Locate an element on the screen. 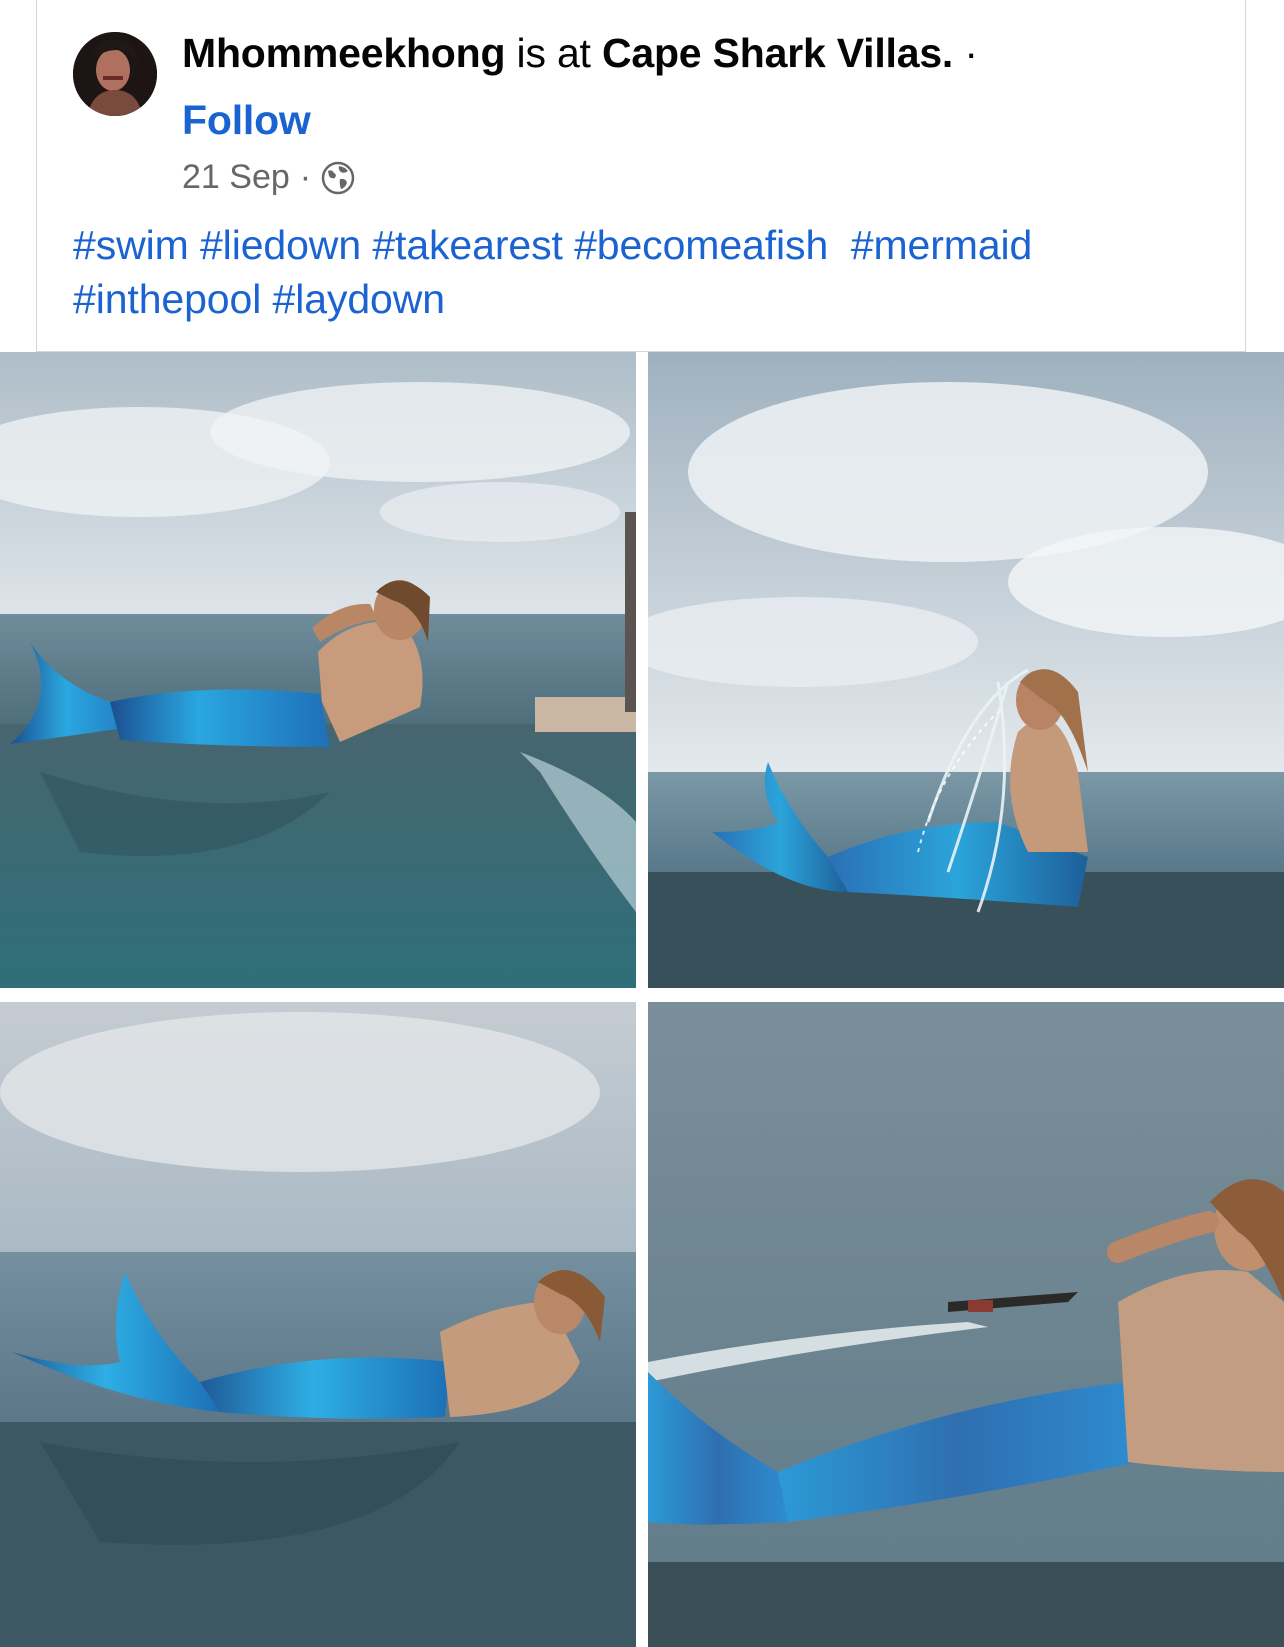 The image size is (1284, 1647). globe-icon is located at coordinates (338, 178).